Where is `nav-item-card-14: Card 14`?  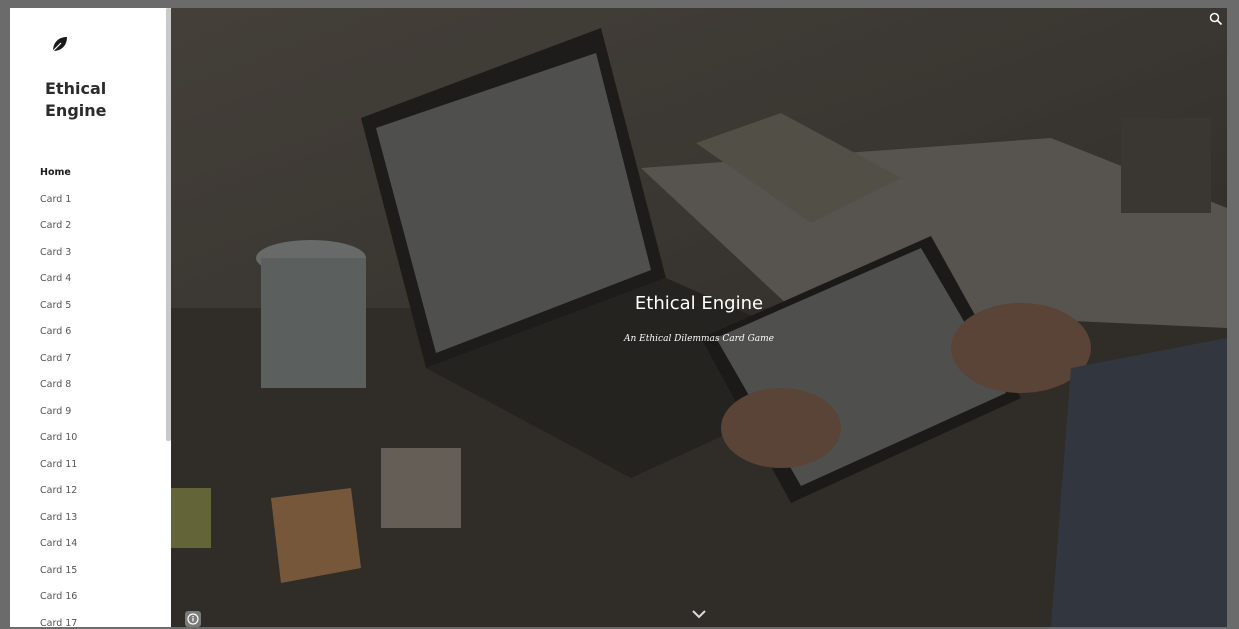 nav-item-card-14: Card 14 is located at coordinates (58, 548).